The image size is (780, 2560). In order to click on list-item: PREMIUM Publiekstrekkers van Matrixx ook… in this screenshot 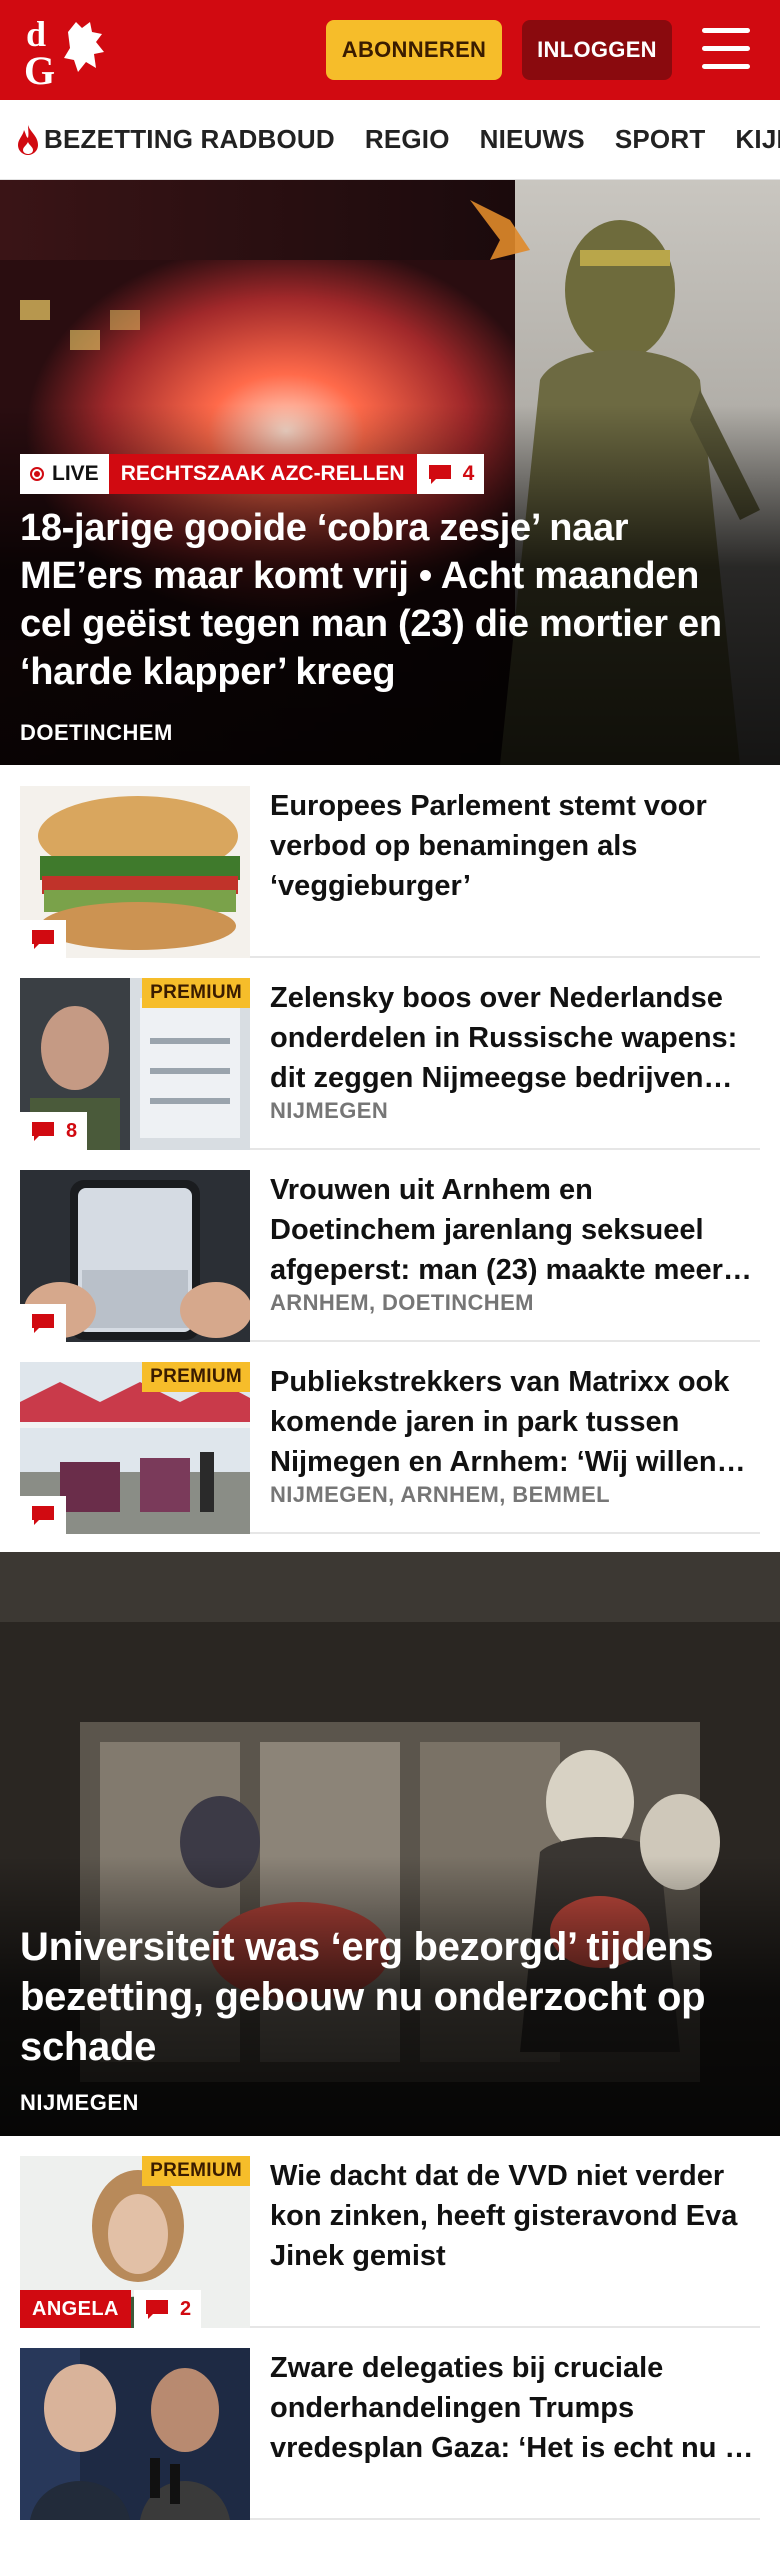, I will do `click(390, 1448)`.